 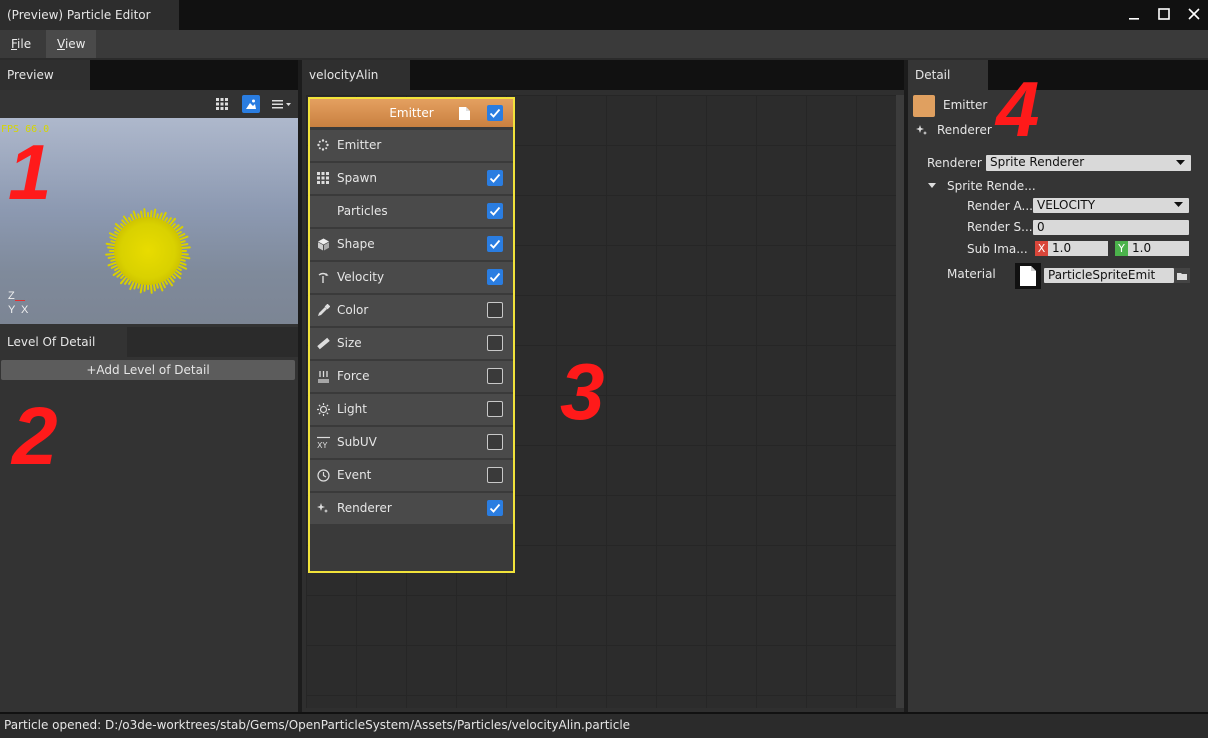 What do you see at coordinates (411, 211) in the screenshot?
I see `node-row-particles: Particles` at bounding box center [411, 211].